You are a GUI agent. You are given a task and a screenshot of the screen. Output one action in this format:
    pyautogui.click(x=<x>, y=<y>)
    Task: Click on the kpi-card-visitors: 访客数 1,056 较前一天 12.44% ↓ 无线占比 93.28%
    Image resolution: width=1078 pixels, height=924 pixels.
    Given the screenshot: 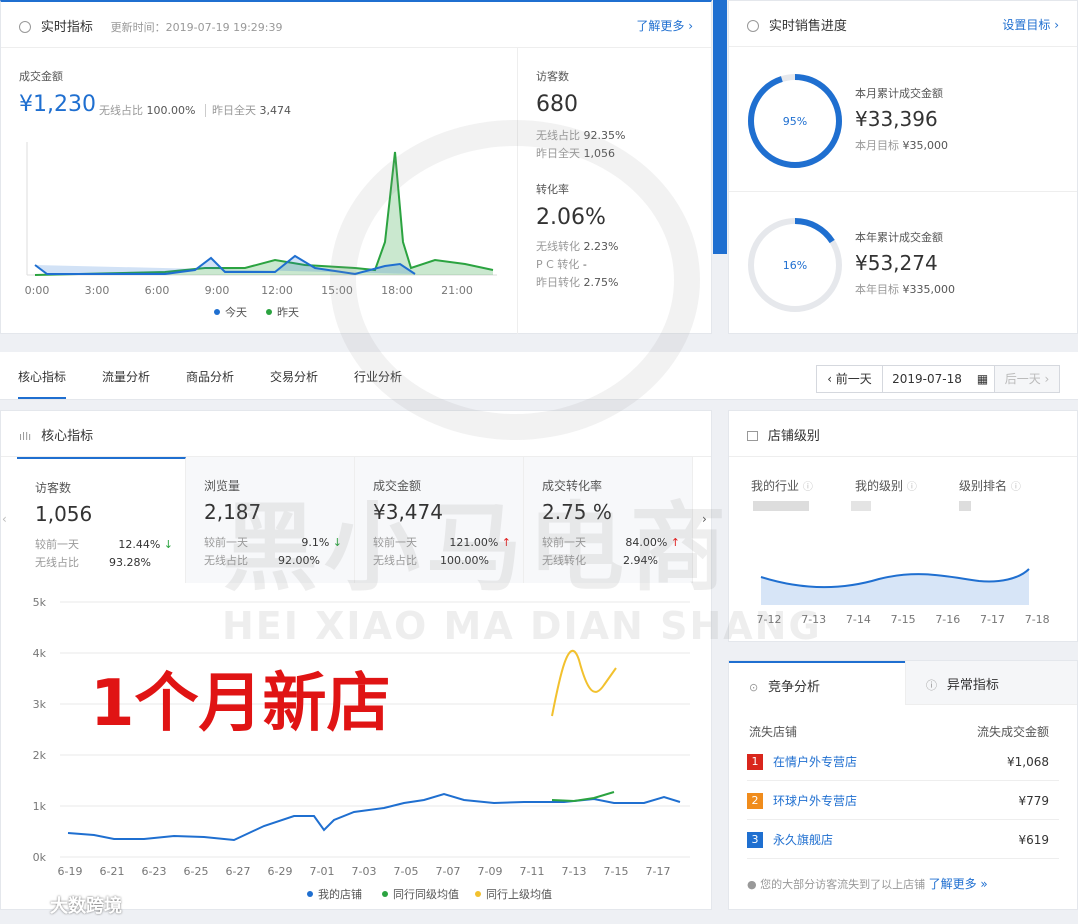 What is the action you would take?
    pyautogui.click(x=101, y=520)
    